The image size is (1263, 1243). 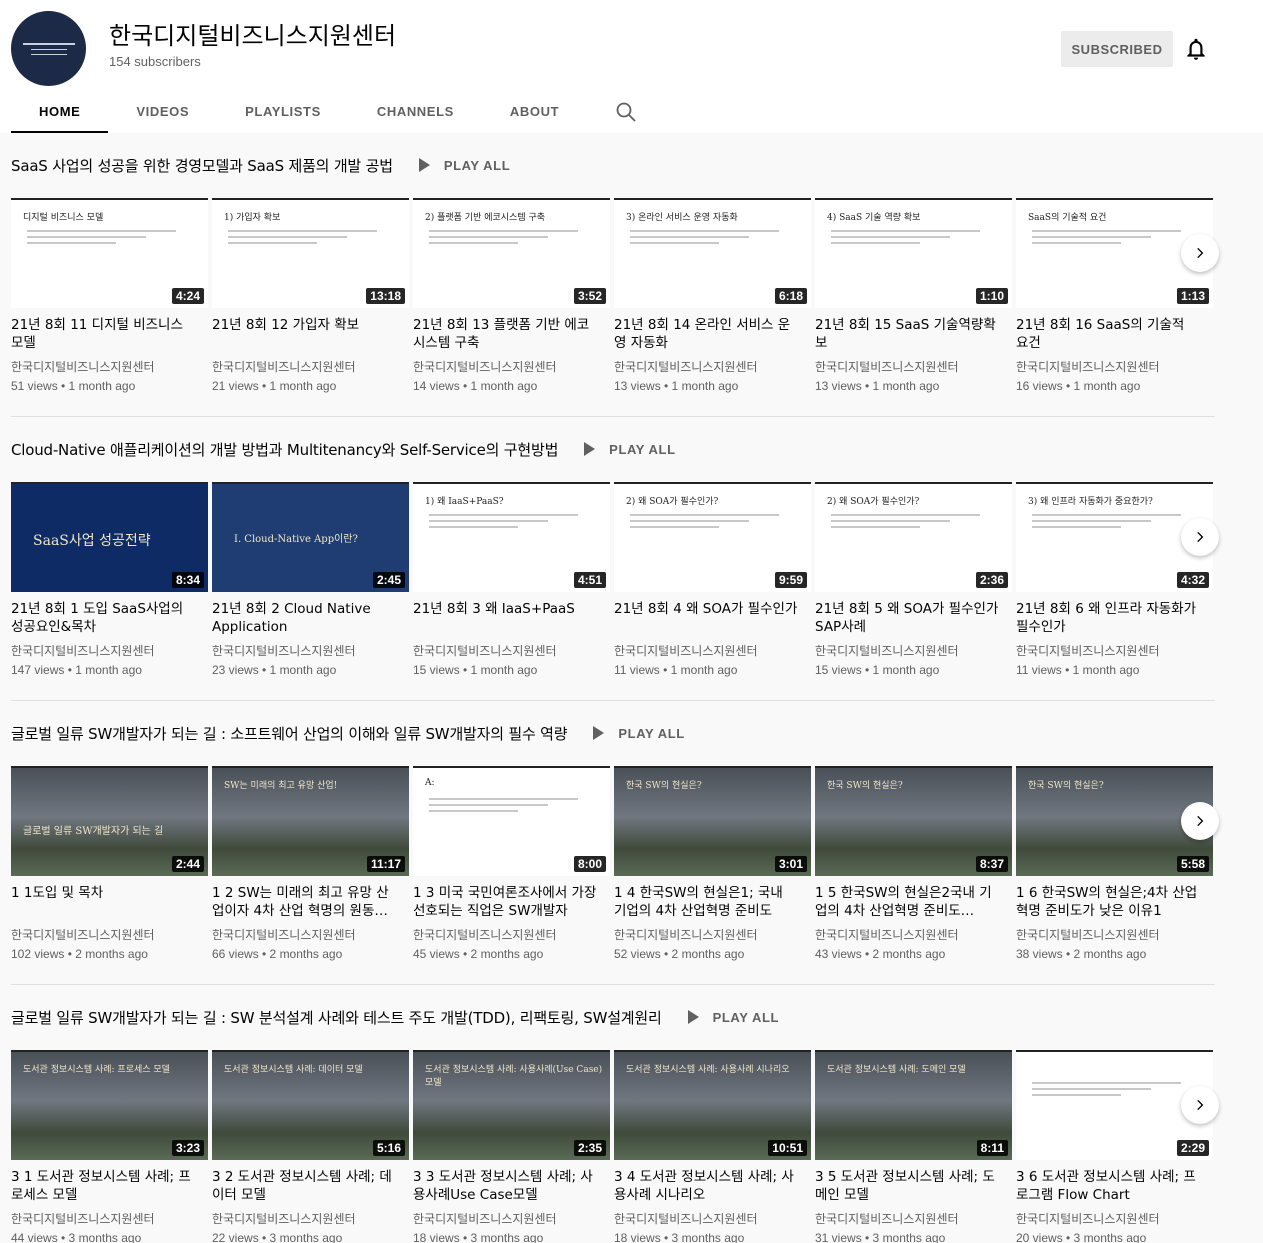 I want to click on video-thumbnail: 1) 가입자 확보 13:18, so click(x=310, y=253).